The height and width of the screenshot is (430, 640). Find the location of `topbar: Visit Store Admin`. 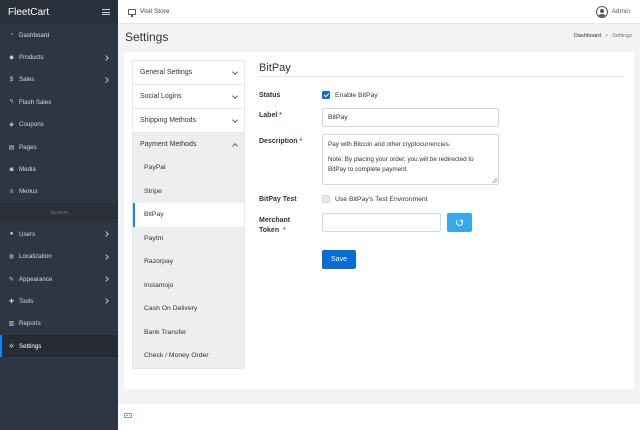

topbar: Visit Store Admin is located at coordinates (379, 12).